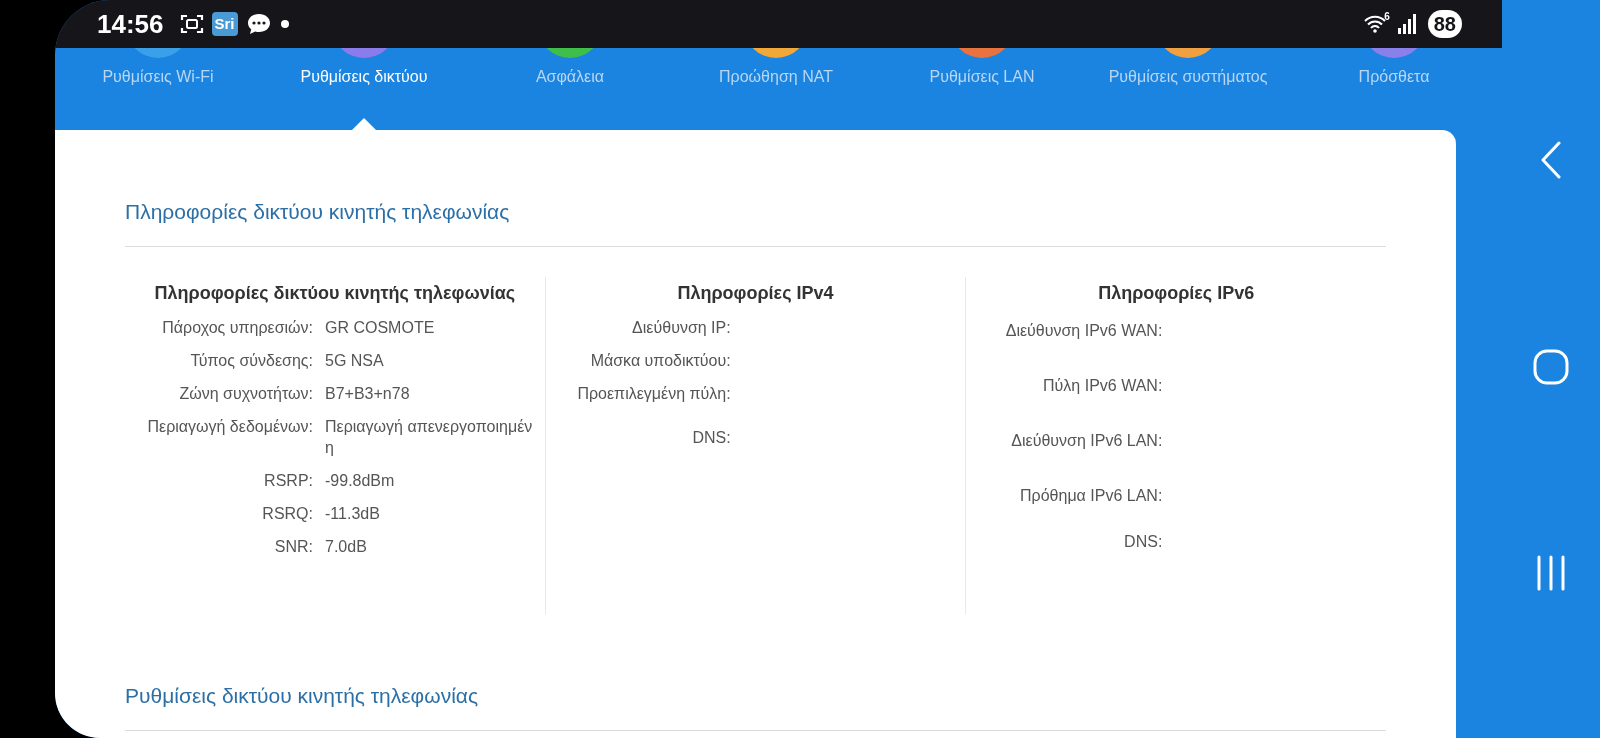 The image size is (1600, 738). What do you see at coordinates (429, 437) in the screenshot?
I see `field-value: Περιαγωγή απενεργοποιημένη` at bounding box center [429, 437].